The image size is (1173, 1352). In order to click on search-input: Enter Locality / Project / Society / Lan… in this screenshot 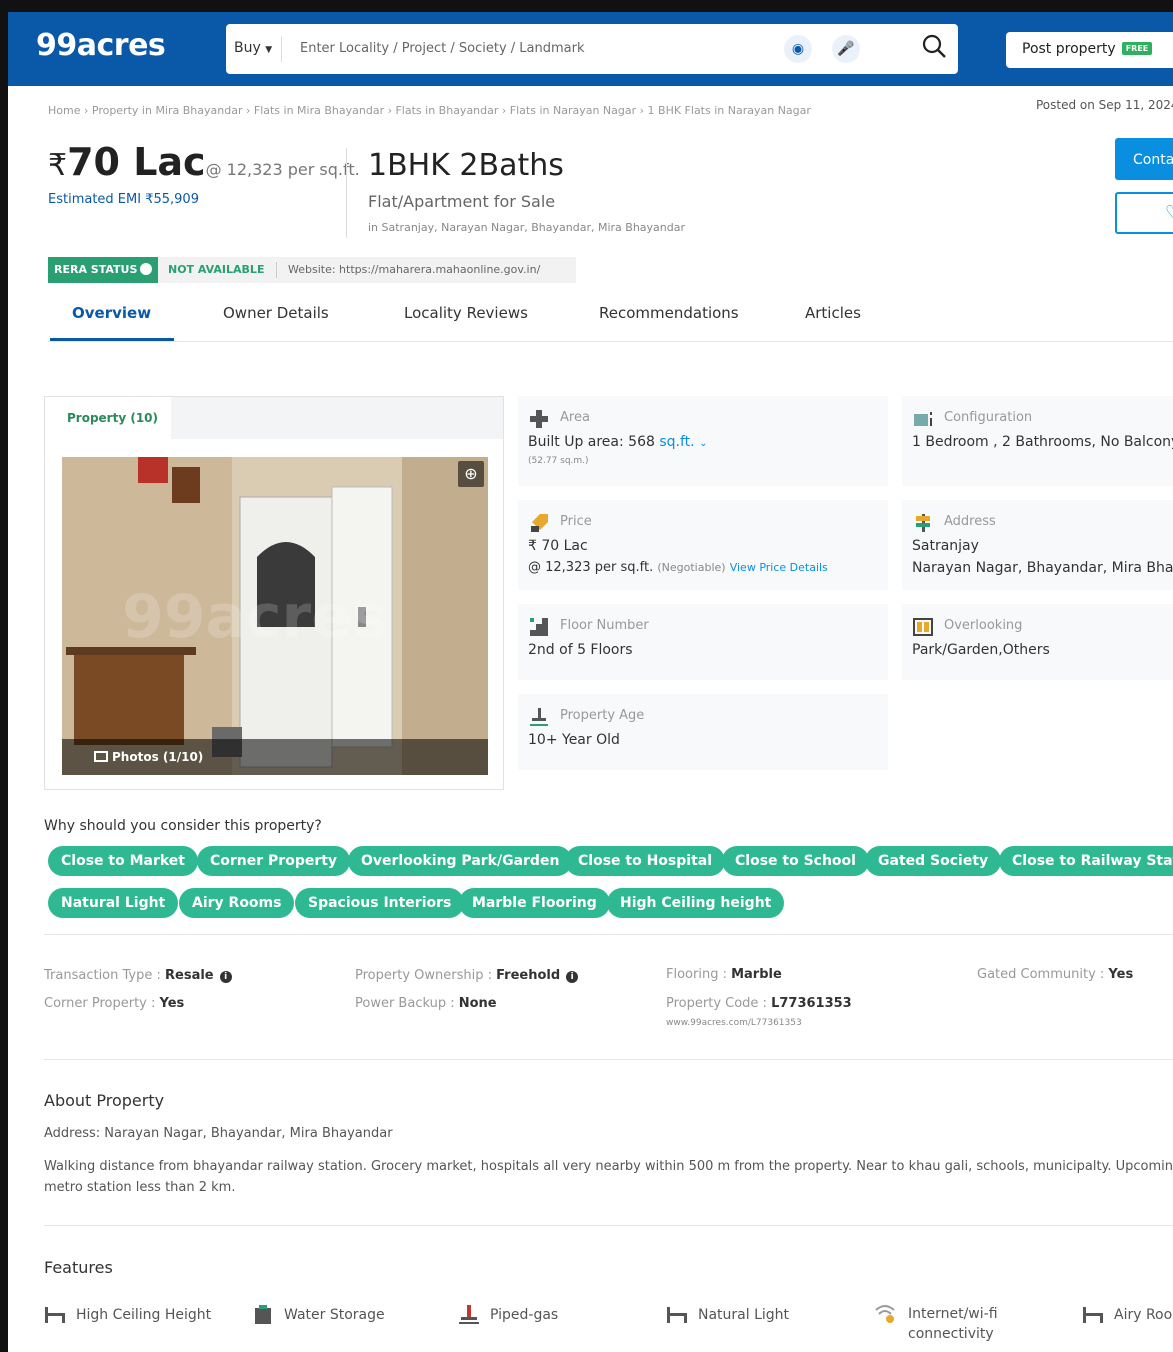, I will do `click(442, 48)`.